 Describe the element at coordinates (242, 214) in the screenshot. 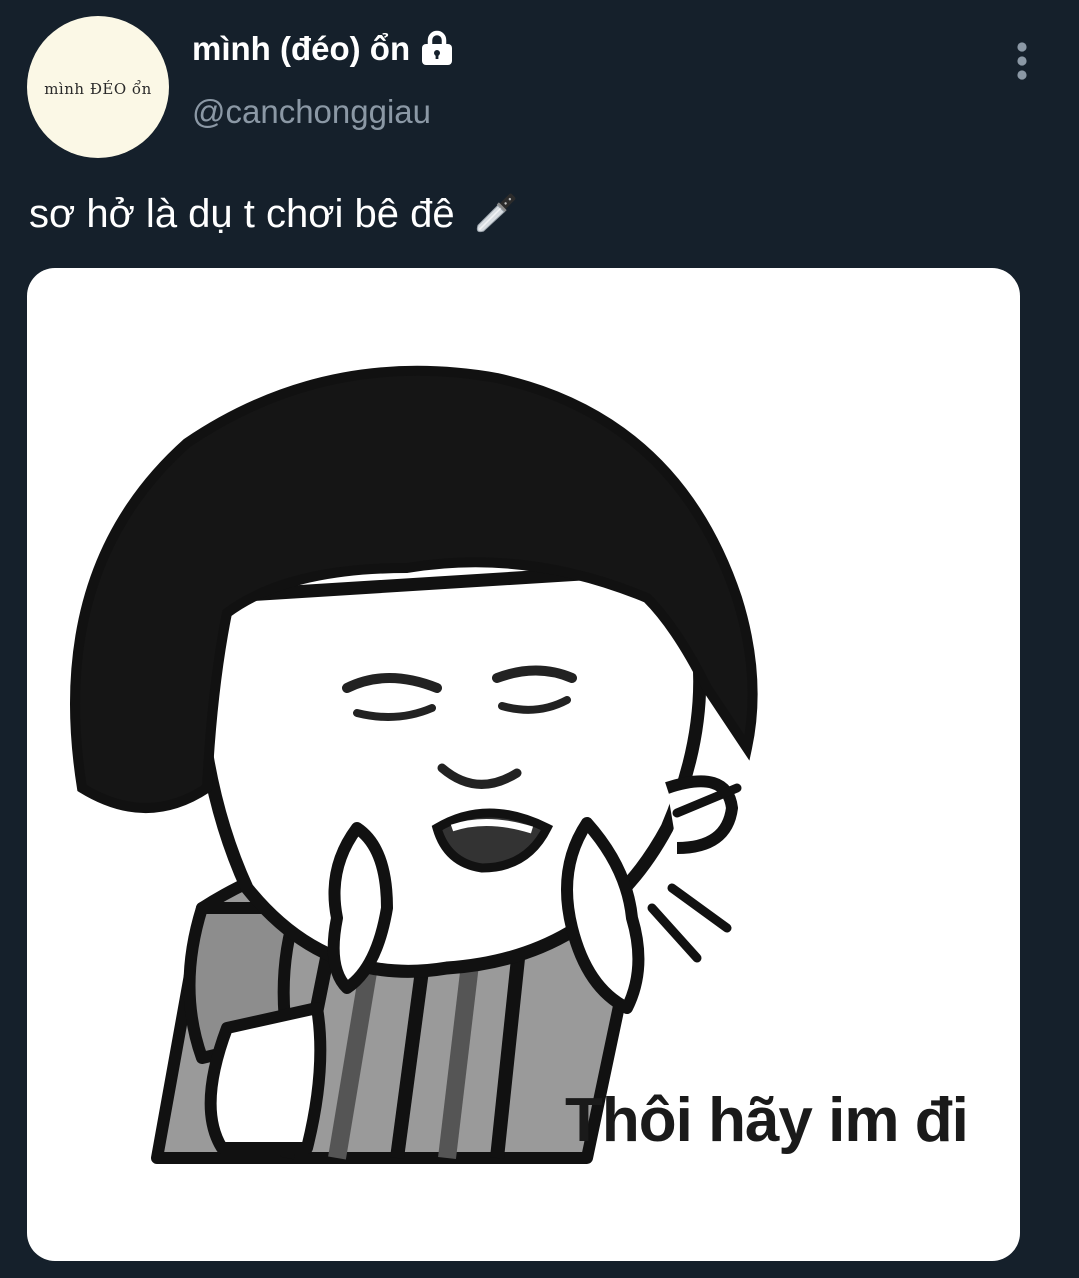

I see `tweet-text: sơ hở là dụ t chơi bê đê` at that location.